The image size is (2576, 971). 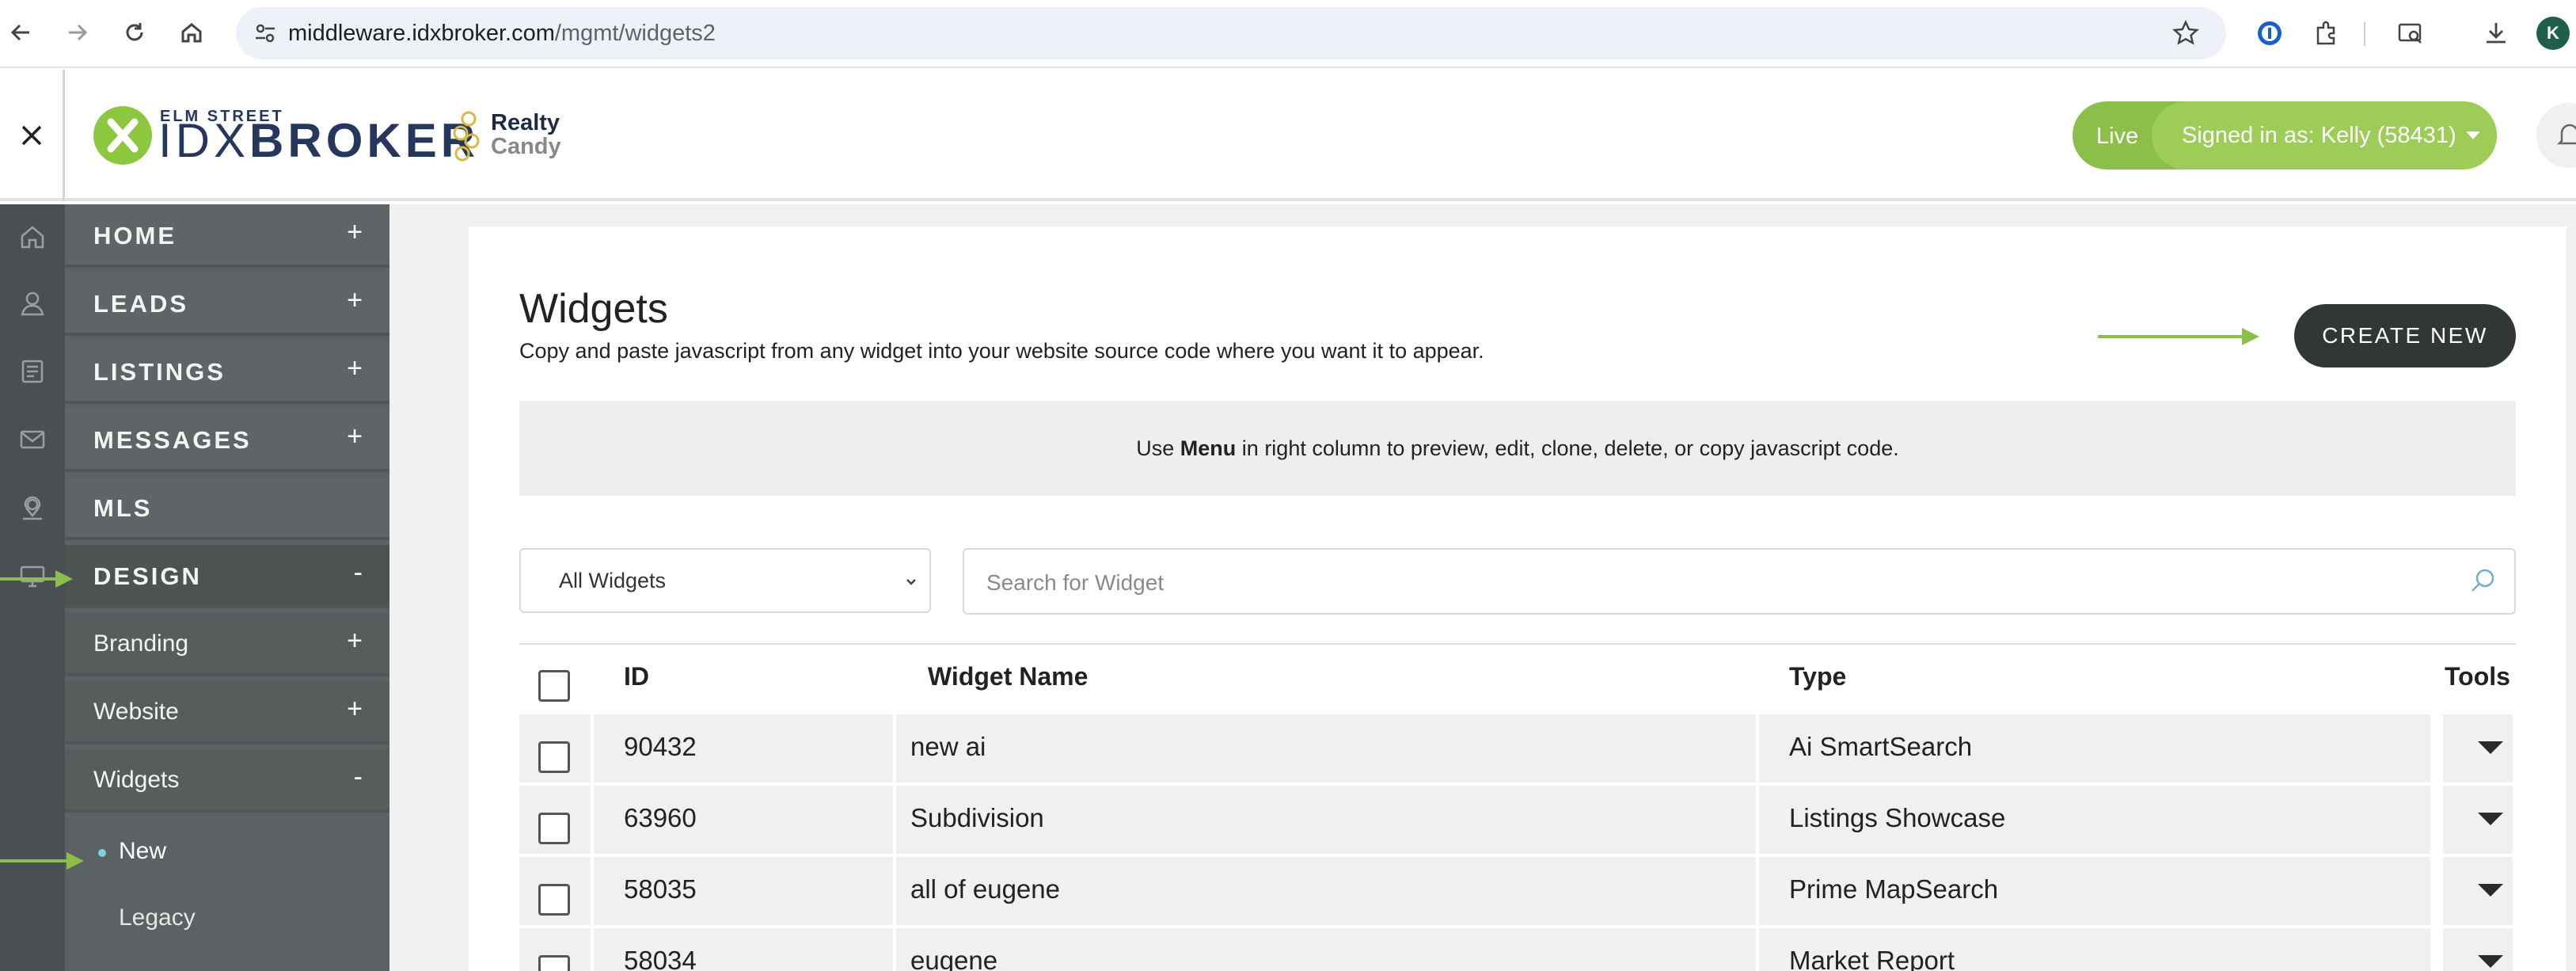 What do you see at coordinates (42, 861) in the screenshot?
I see `new-pointer-arrow-icon` at bounding box center [42, 861].